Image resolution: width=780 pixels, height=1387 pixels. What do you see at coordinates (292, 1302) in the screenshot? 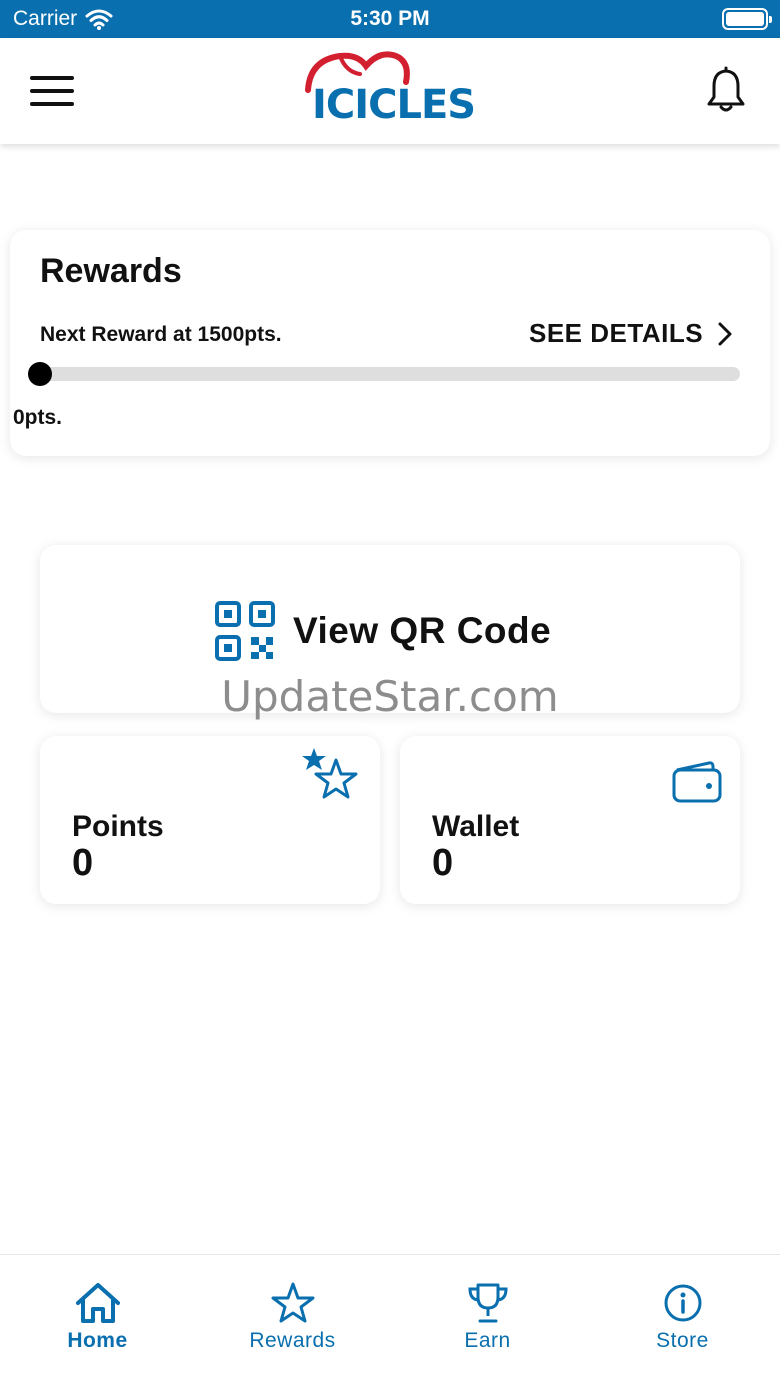
I see `star-icon` at bounding box center [292, 1302].